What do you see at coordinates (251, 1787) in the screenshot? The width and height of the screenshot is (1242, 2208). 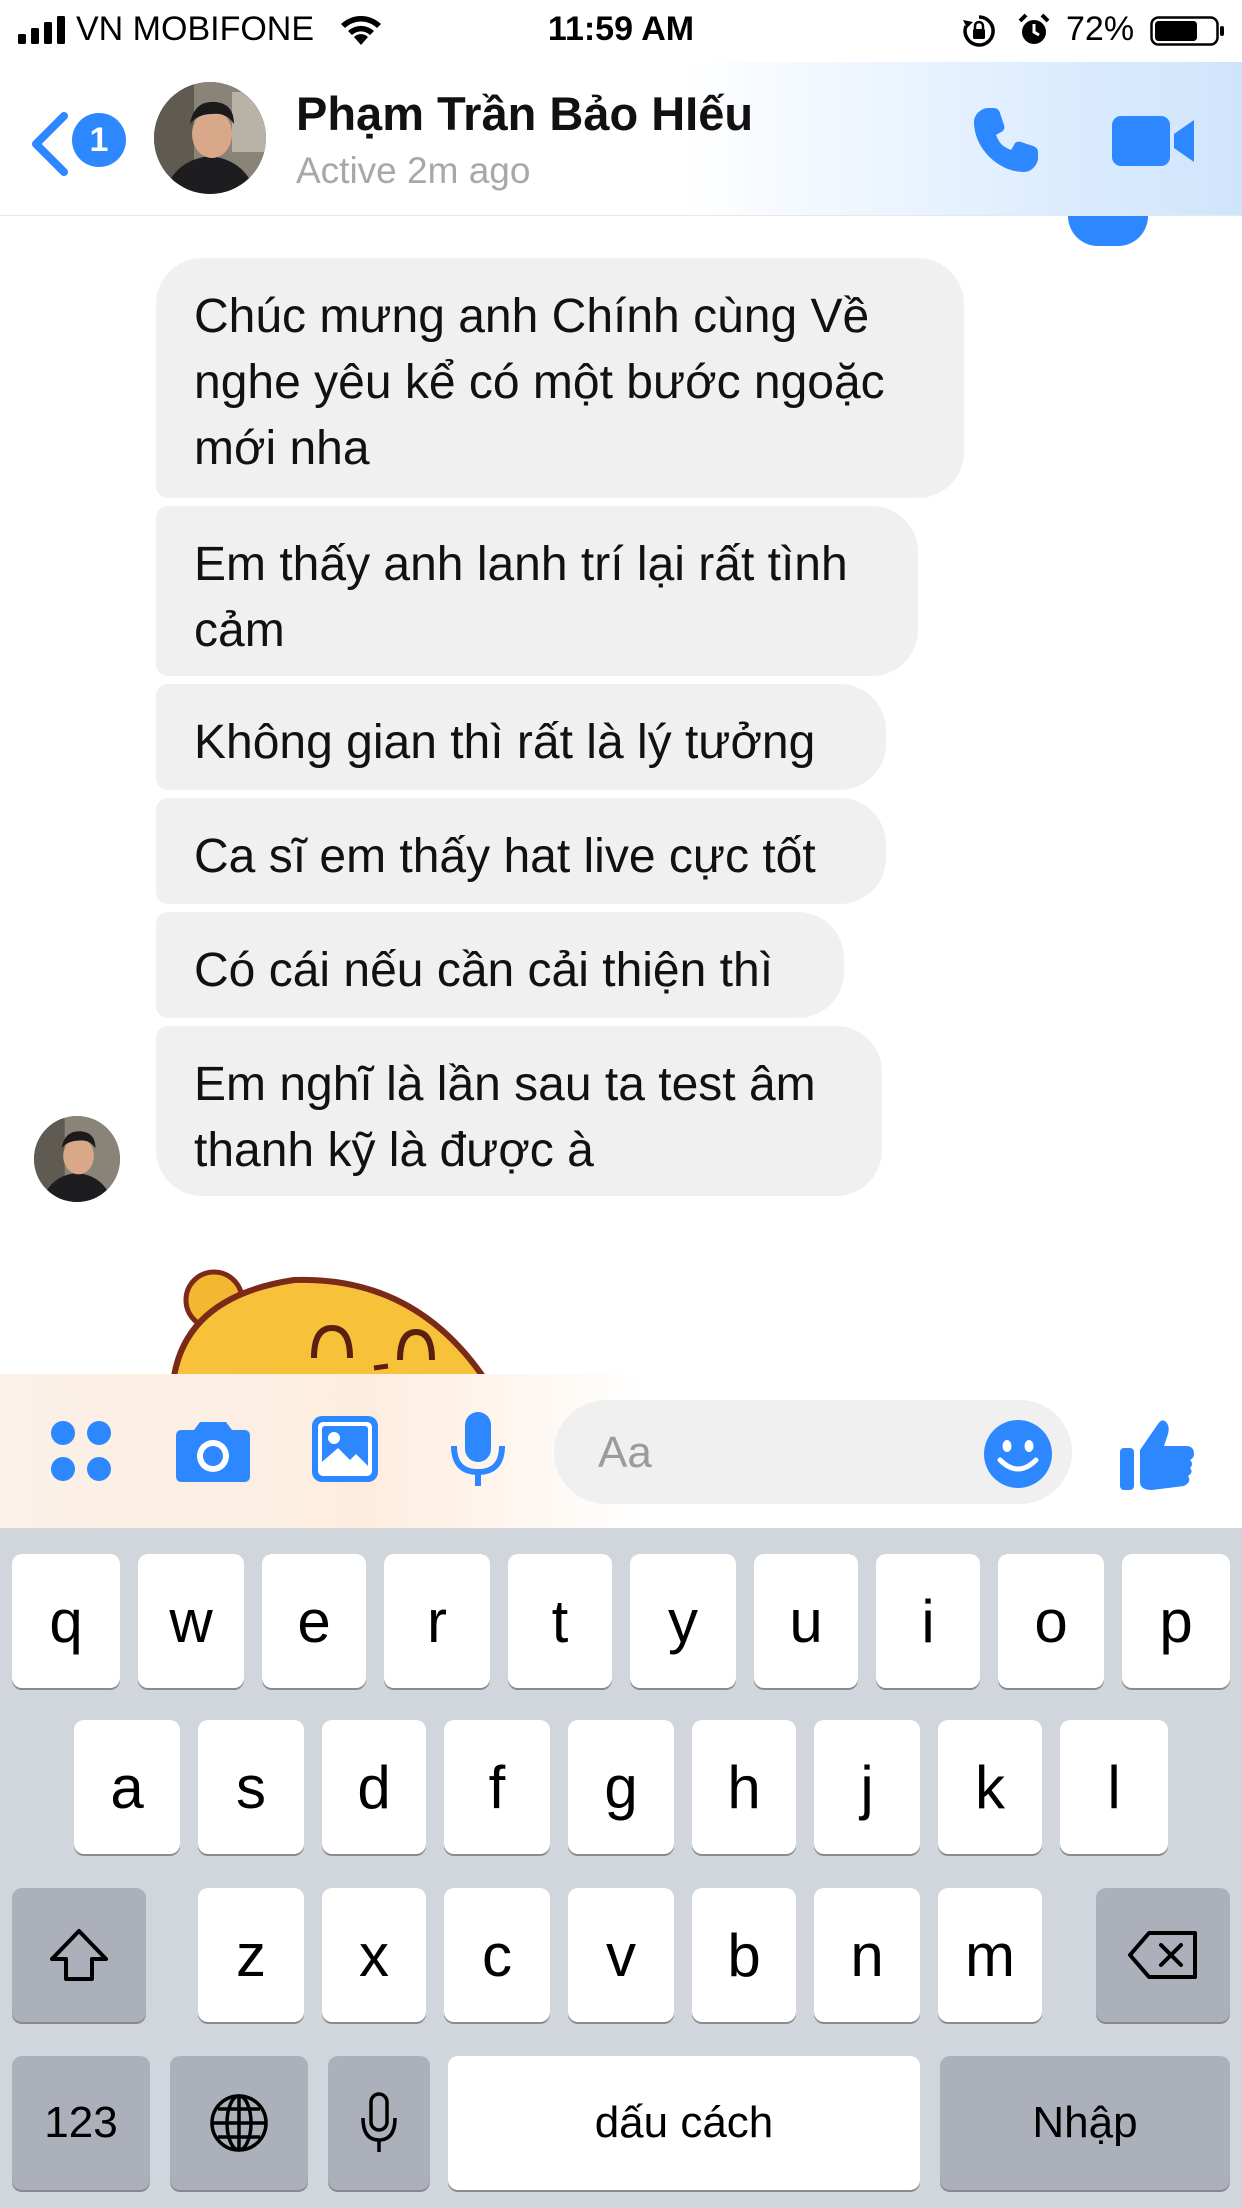 I see `key-s: s` at bounding box center [251, 1787].